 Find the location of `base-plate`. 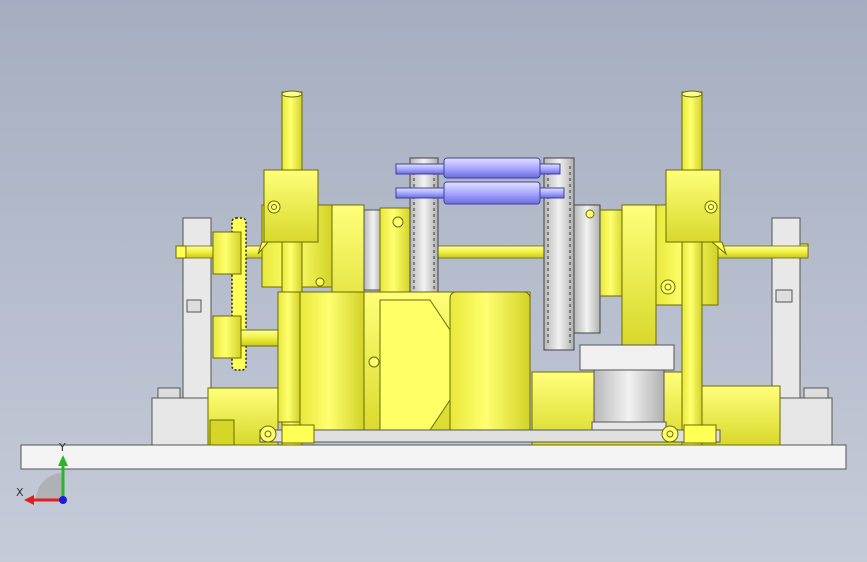

base-plate is located at coordinates (433, 457).